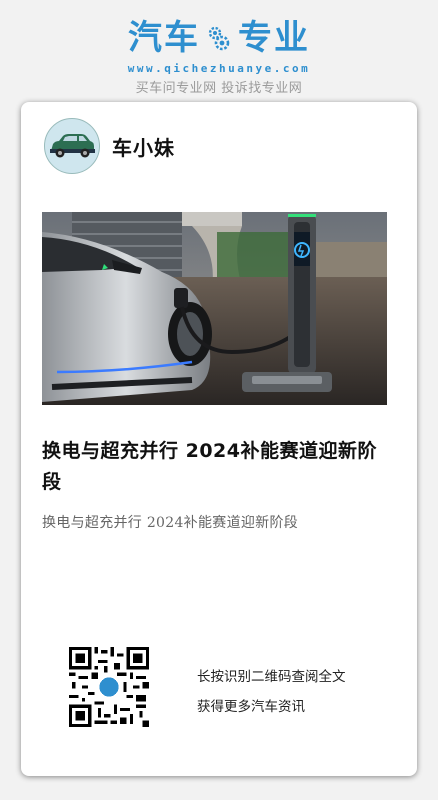 This screenshot has height=800, width=438. What do you see at coordinates (109, 146) in the screenshot?
I see `author-row: 车小妹` at bounding box center [109, 146].